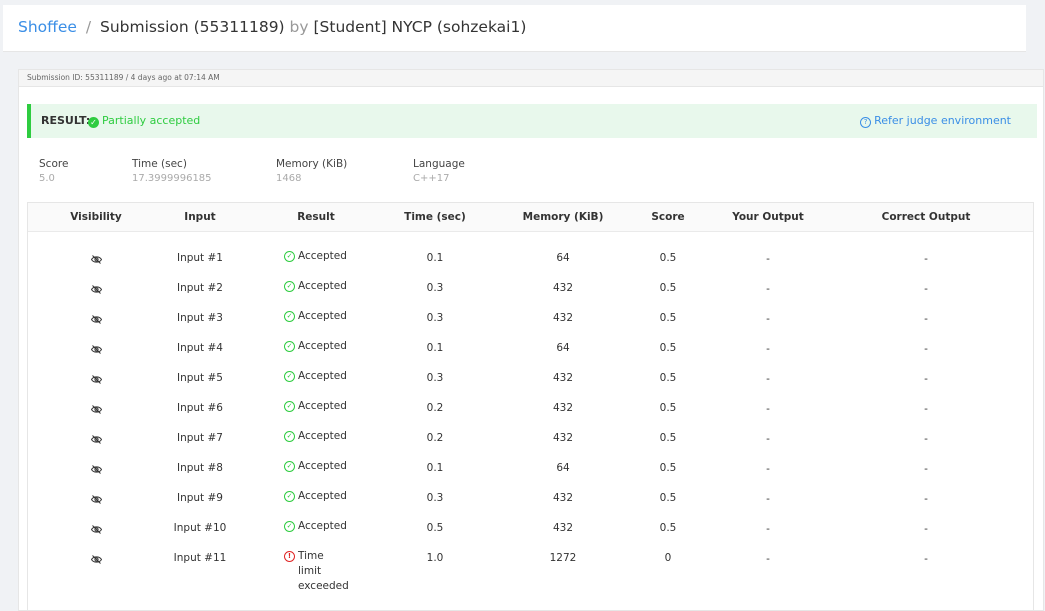 The image size is (1045, 611). Describe the element at coordinates (200, 528) in the screenshot. I see `cell-input: Input #10` at that location.